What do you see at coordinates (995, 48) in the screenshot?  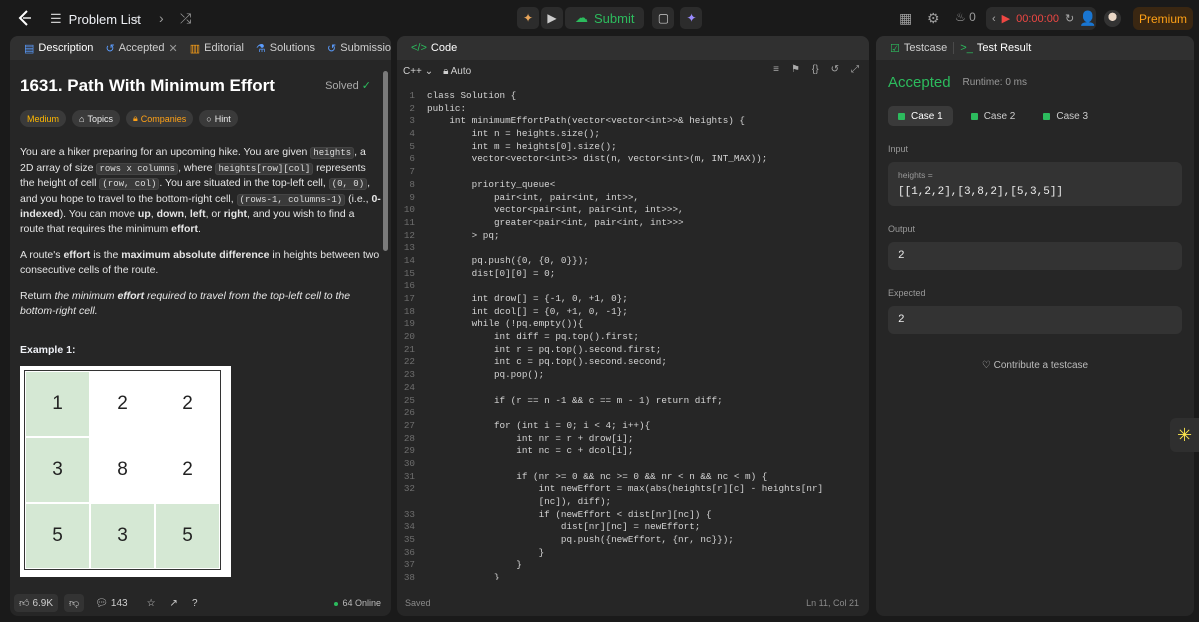 I see `tab-test-result: >_ Test Result` at bounding box center [995, 48].